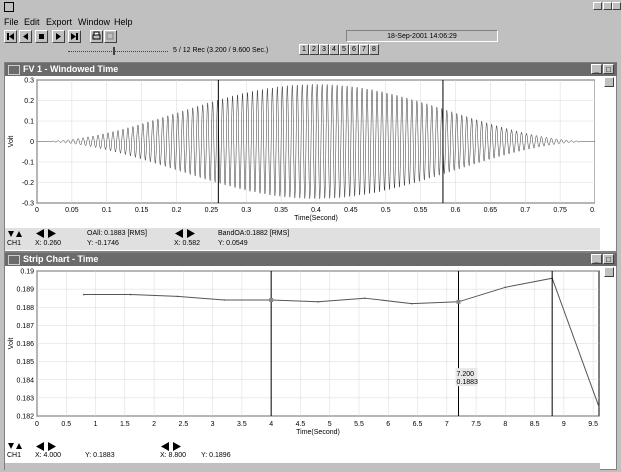 The image size is (621, 472). Describe the element at coordinates (304, 49) in the screenshot. I see `page-button-1: 1` at that location.